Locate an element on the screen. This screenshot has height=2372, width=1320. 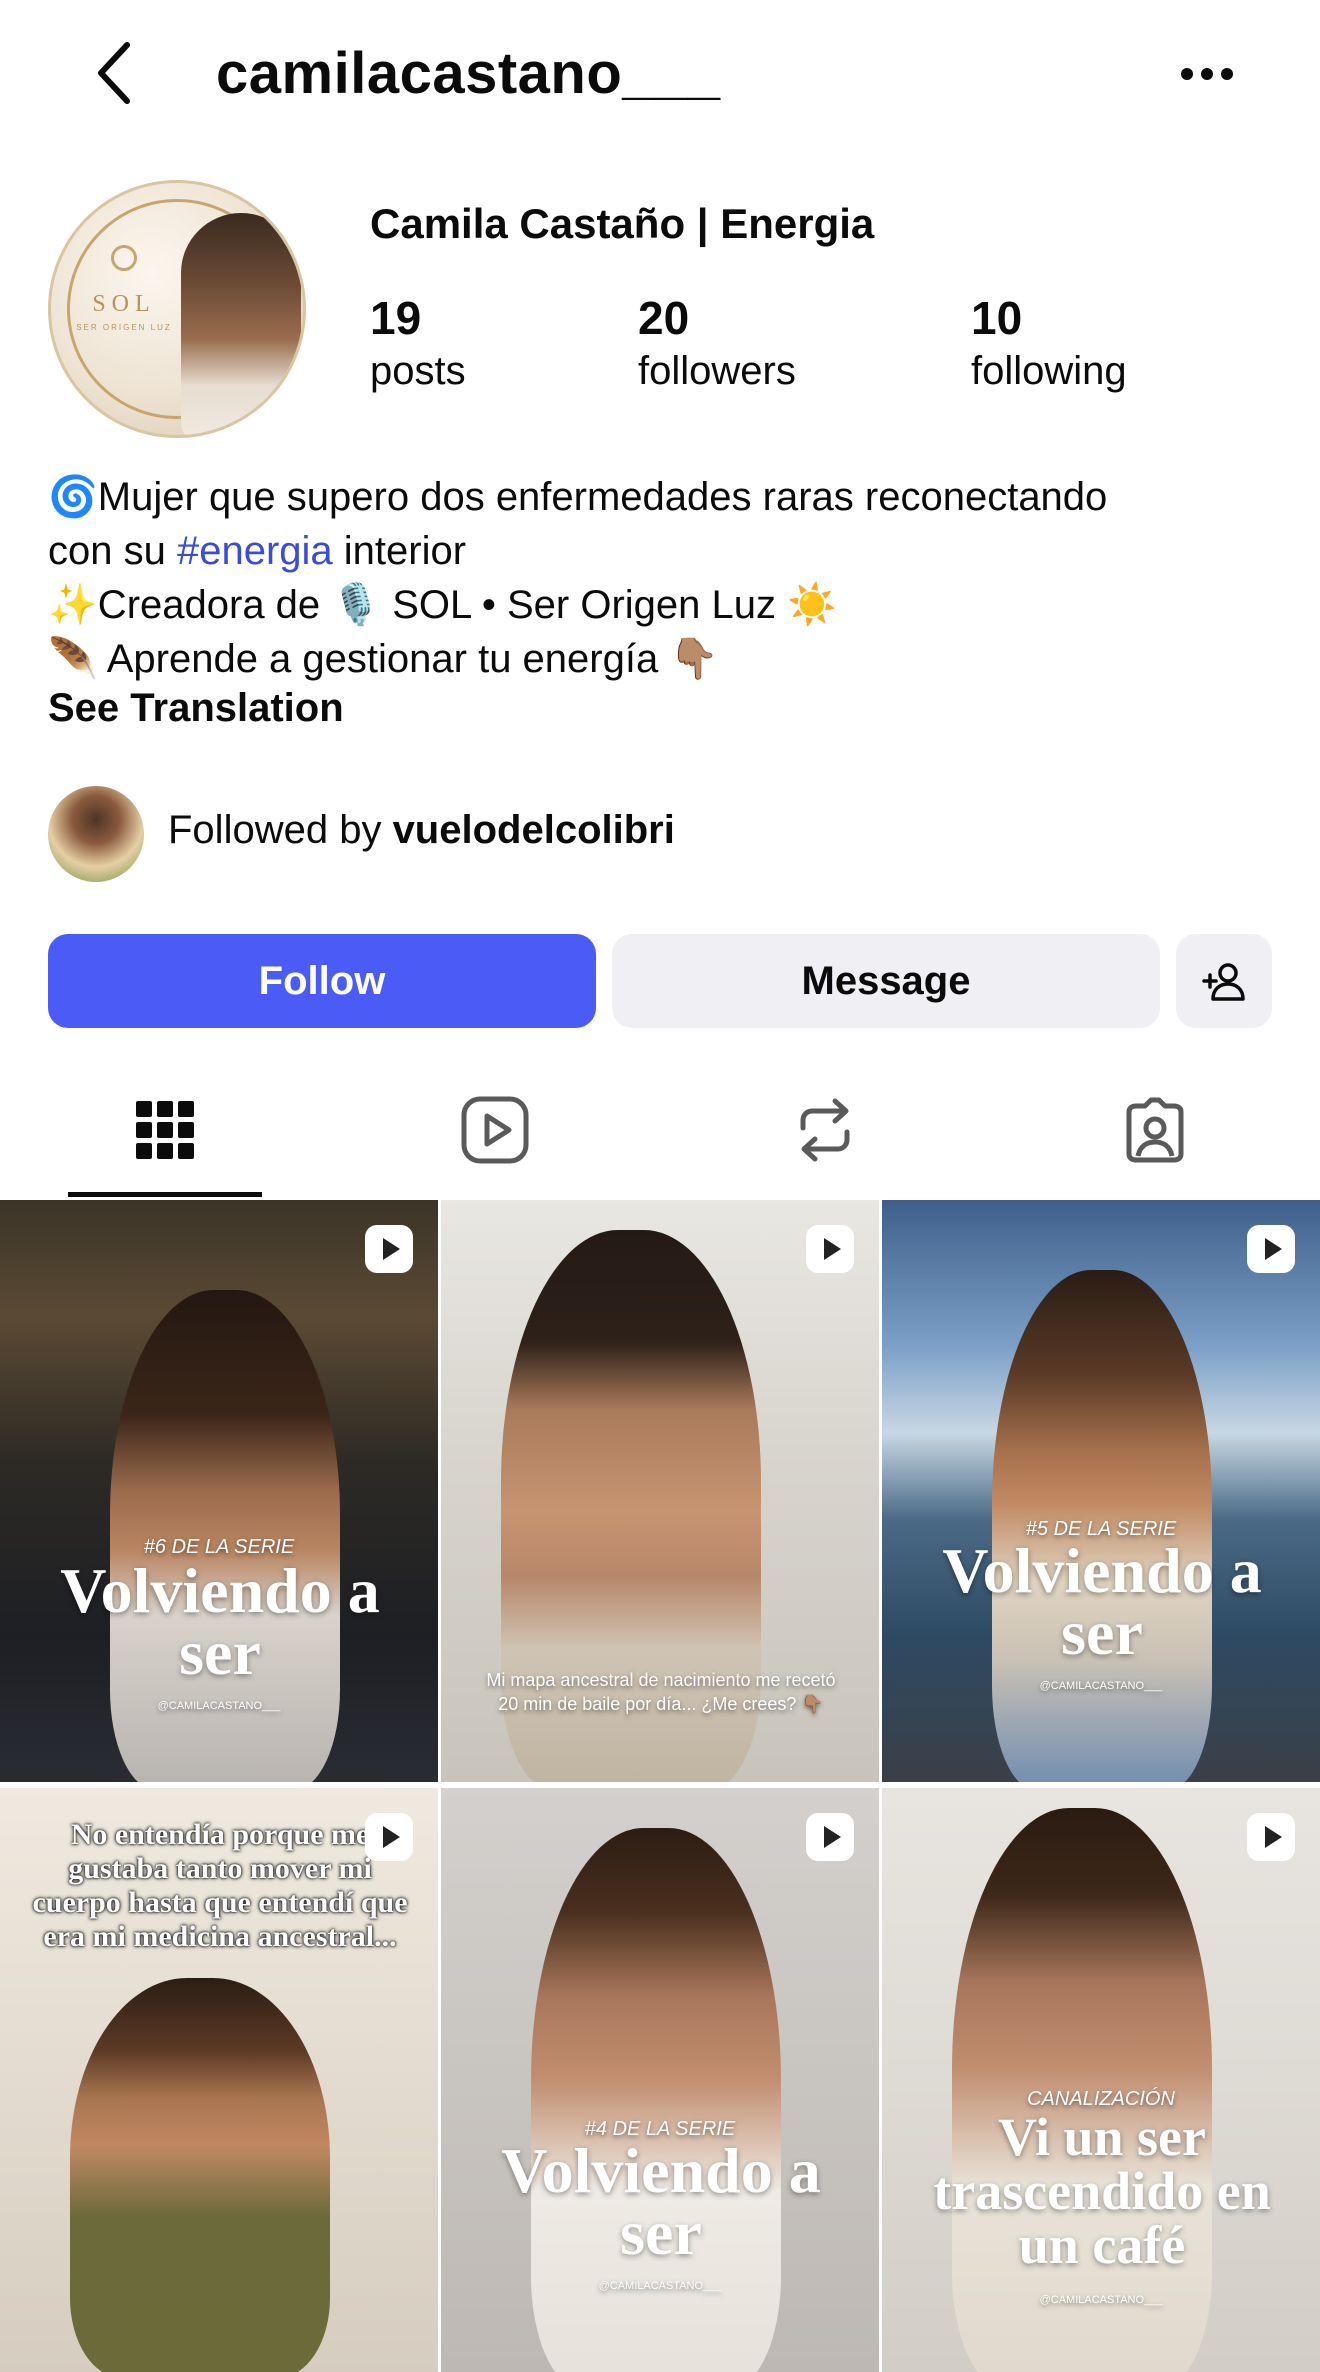
post-photo is located at coordinates (200, 2175).